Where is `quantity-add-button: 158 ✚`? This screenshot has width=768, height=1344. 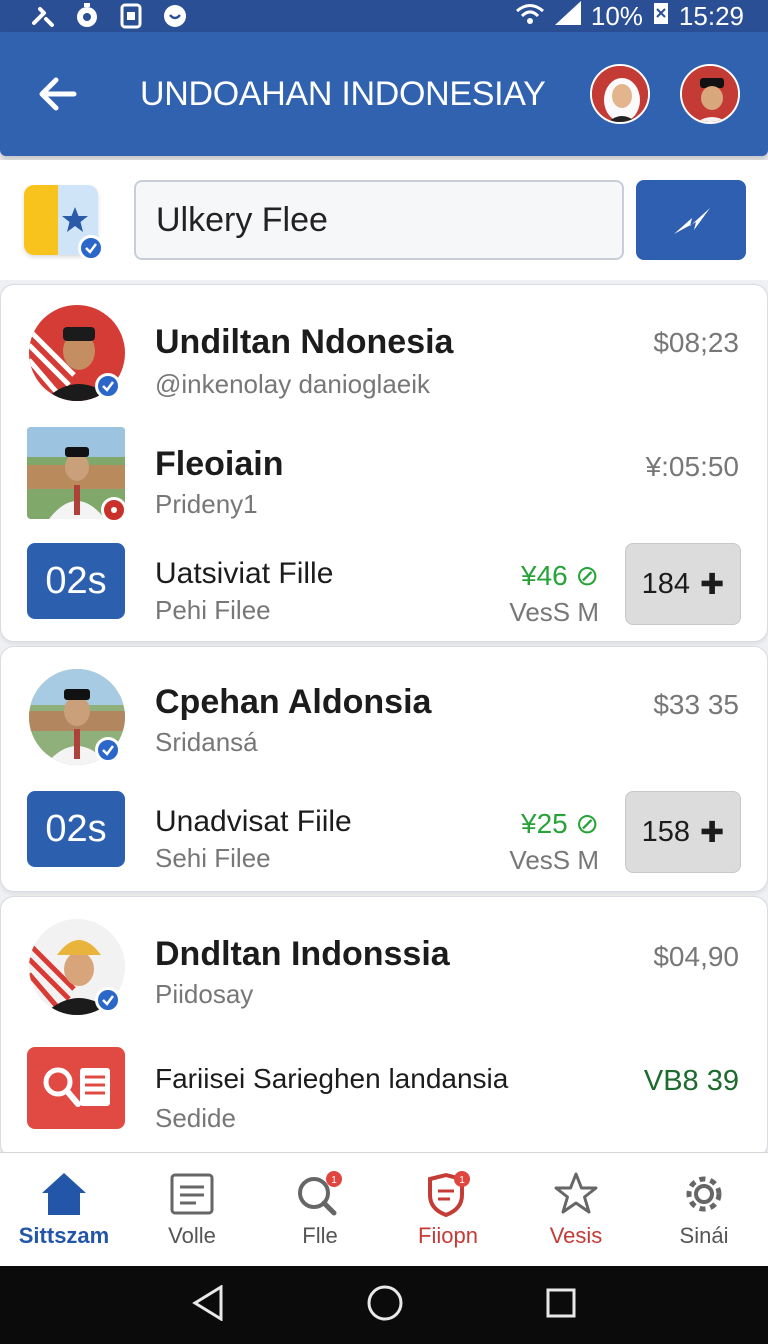
quantity-add-button: 158 ✚ is located at coordinates (683, 832).